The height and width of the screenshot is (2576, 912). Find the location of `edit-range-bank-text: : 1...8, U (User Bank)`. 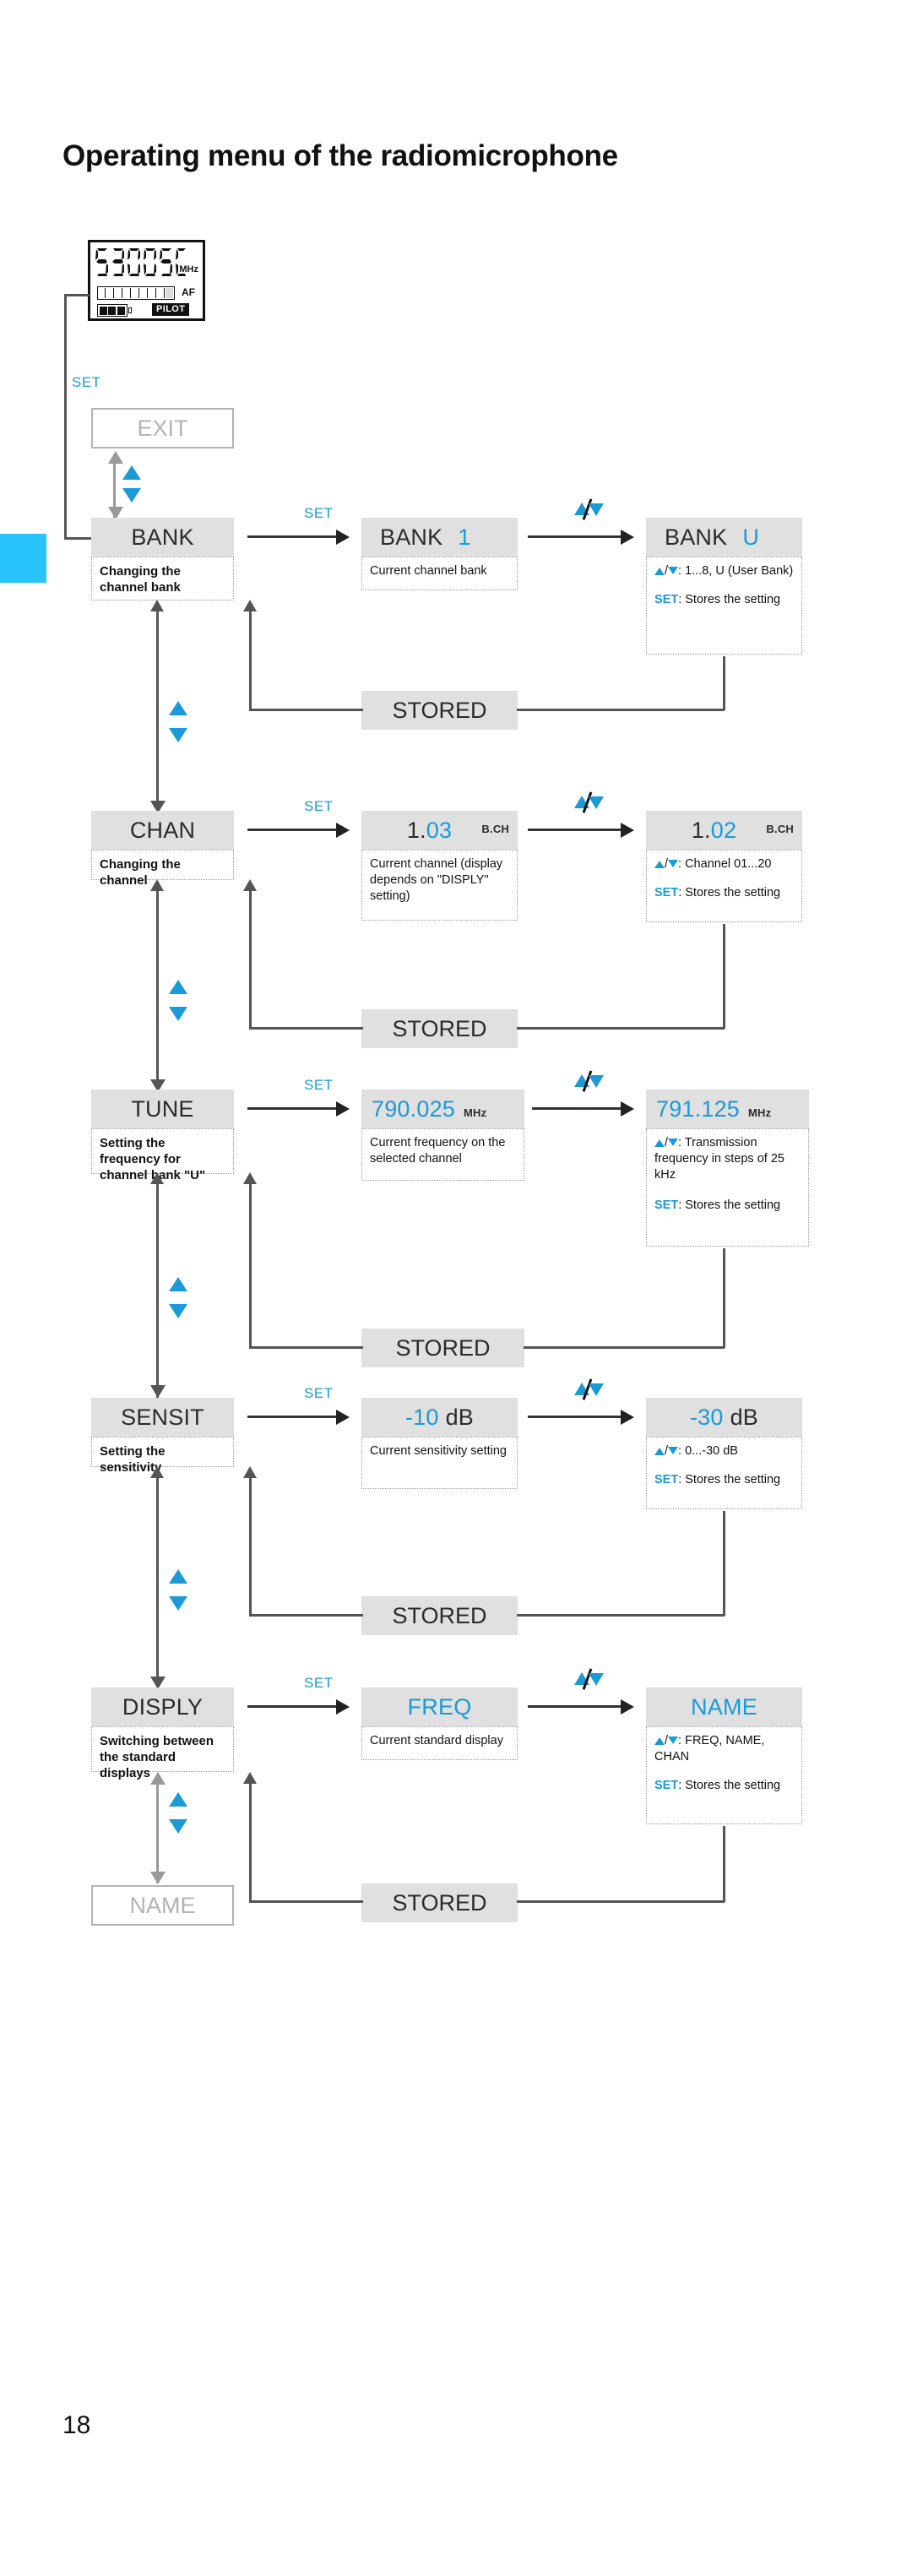

edit-range-bank-text: : 1...8, U (User Bank) is located at coordinates (736, 571).